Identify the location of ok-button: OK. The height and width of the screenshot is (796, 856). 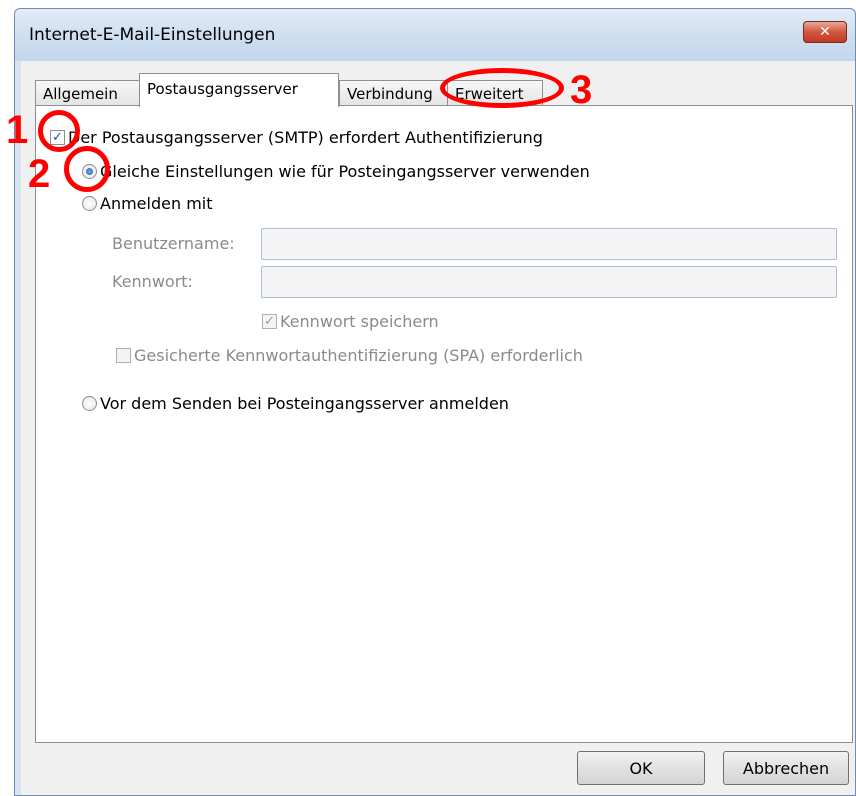
(641, 768).